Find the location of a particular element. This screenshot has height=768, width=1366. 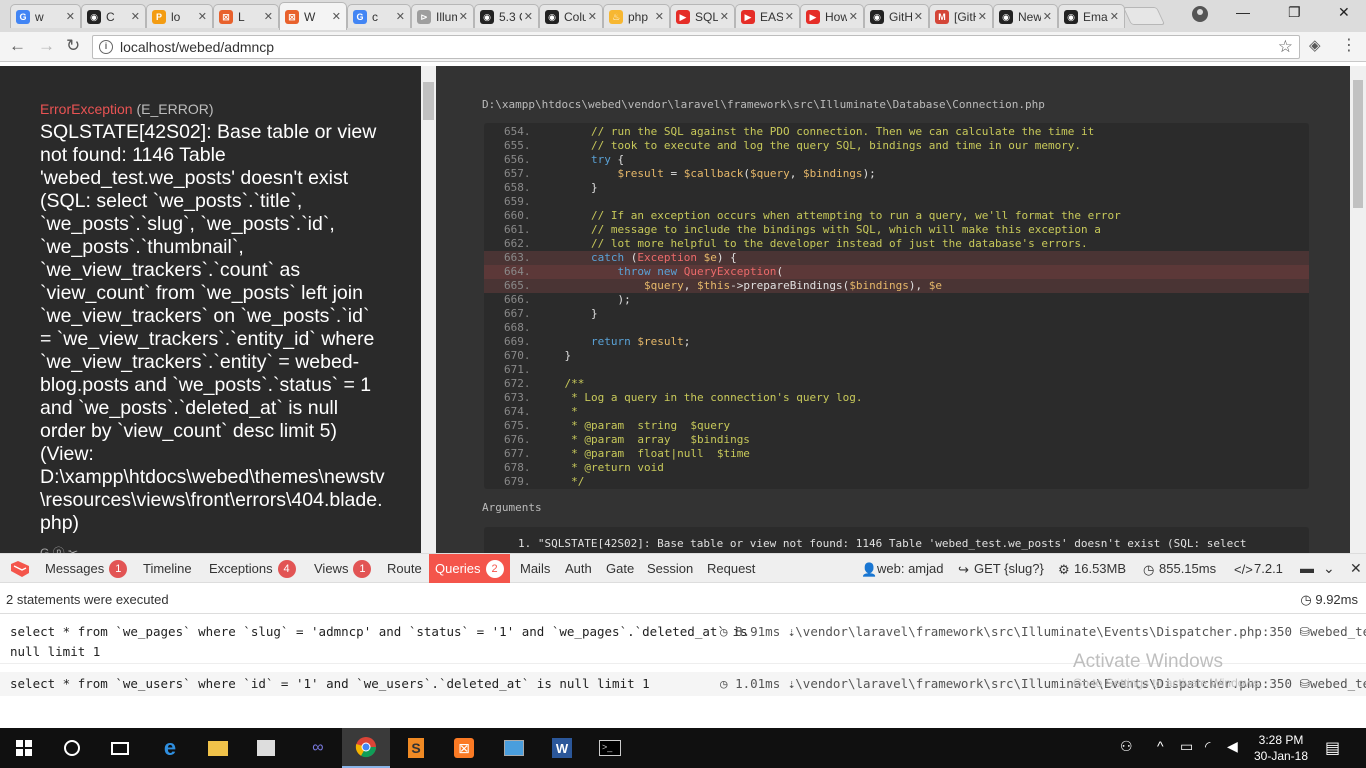

word-app: W is located at coordinates (562, 748).